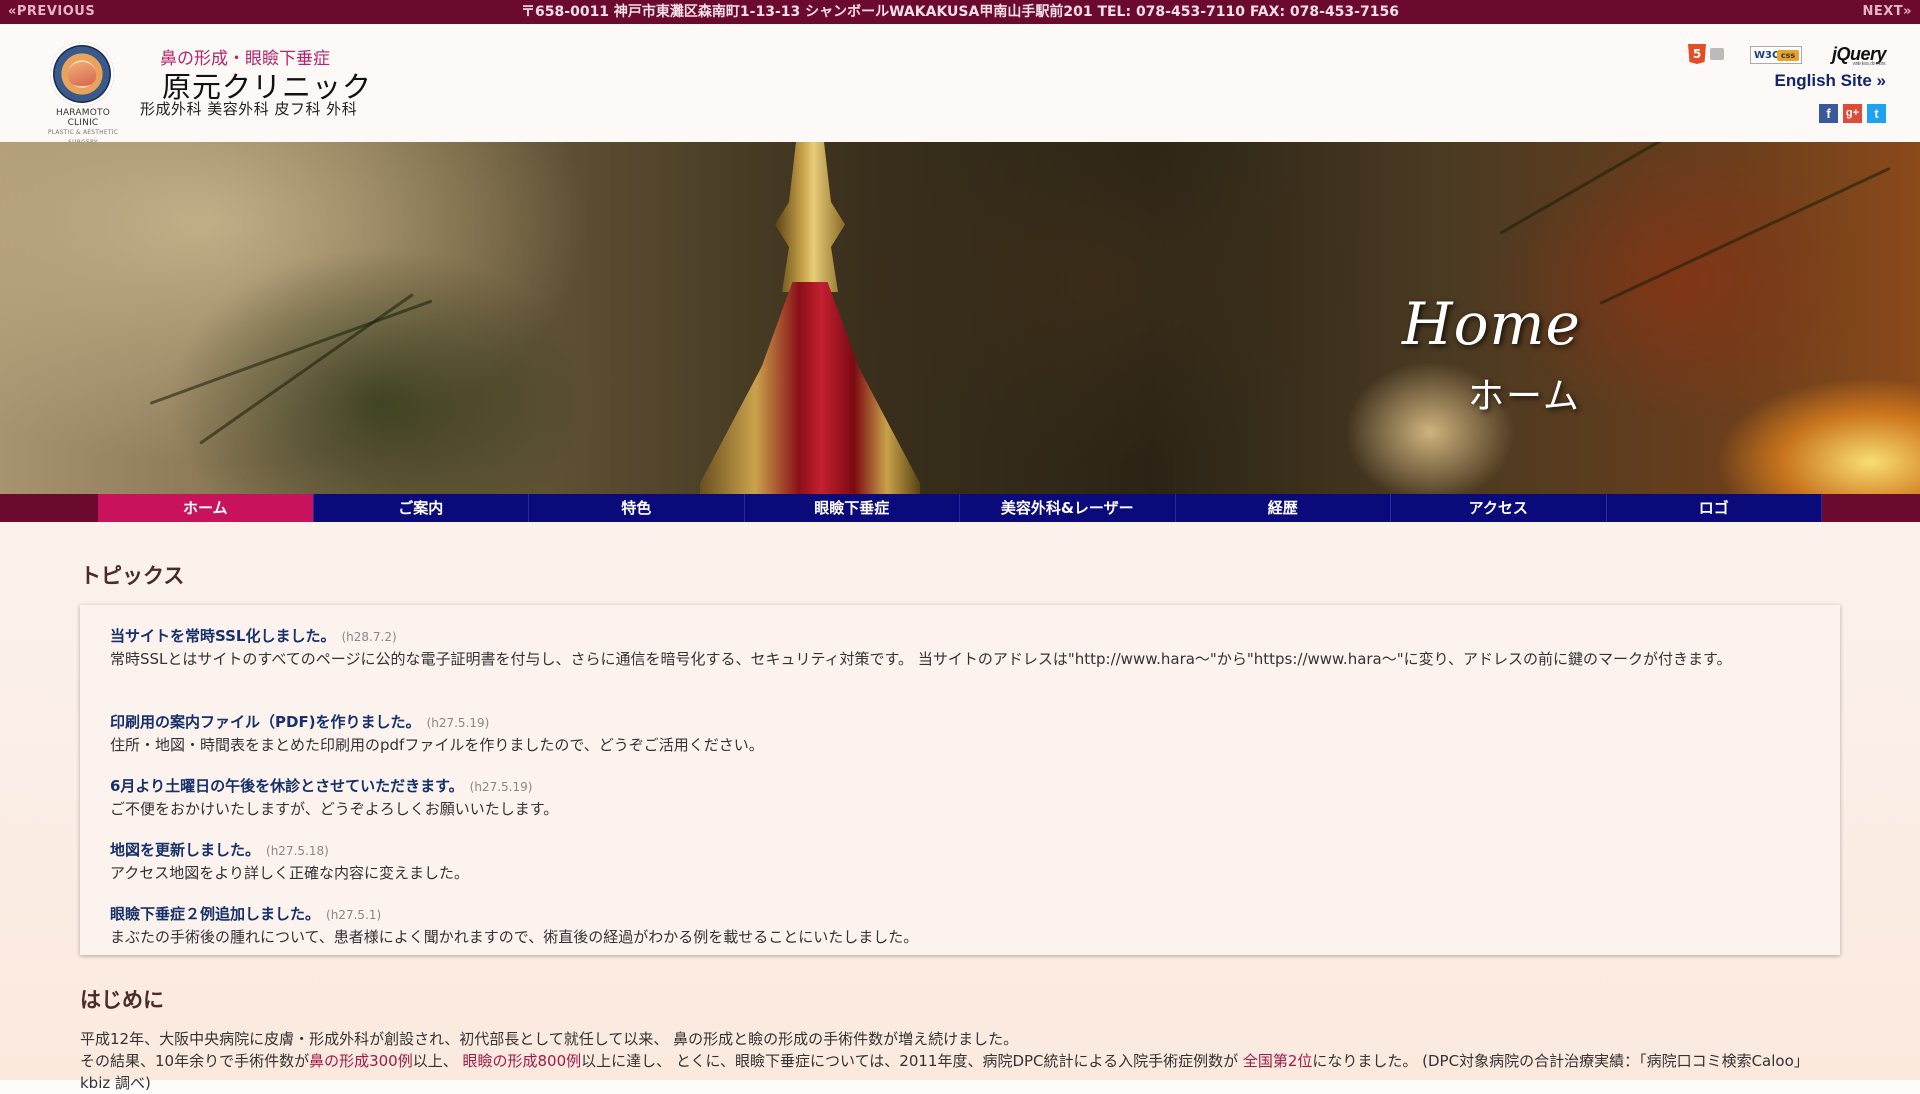  Describe the element at coordinates (1876, 113) in the screenshot. I see `twitter-icon: t` at that location.